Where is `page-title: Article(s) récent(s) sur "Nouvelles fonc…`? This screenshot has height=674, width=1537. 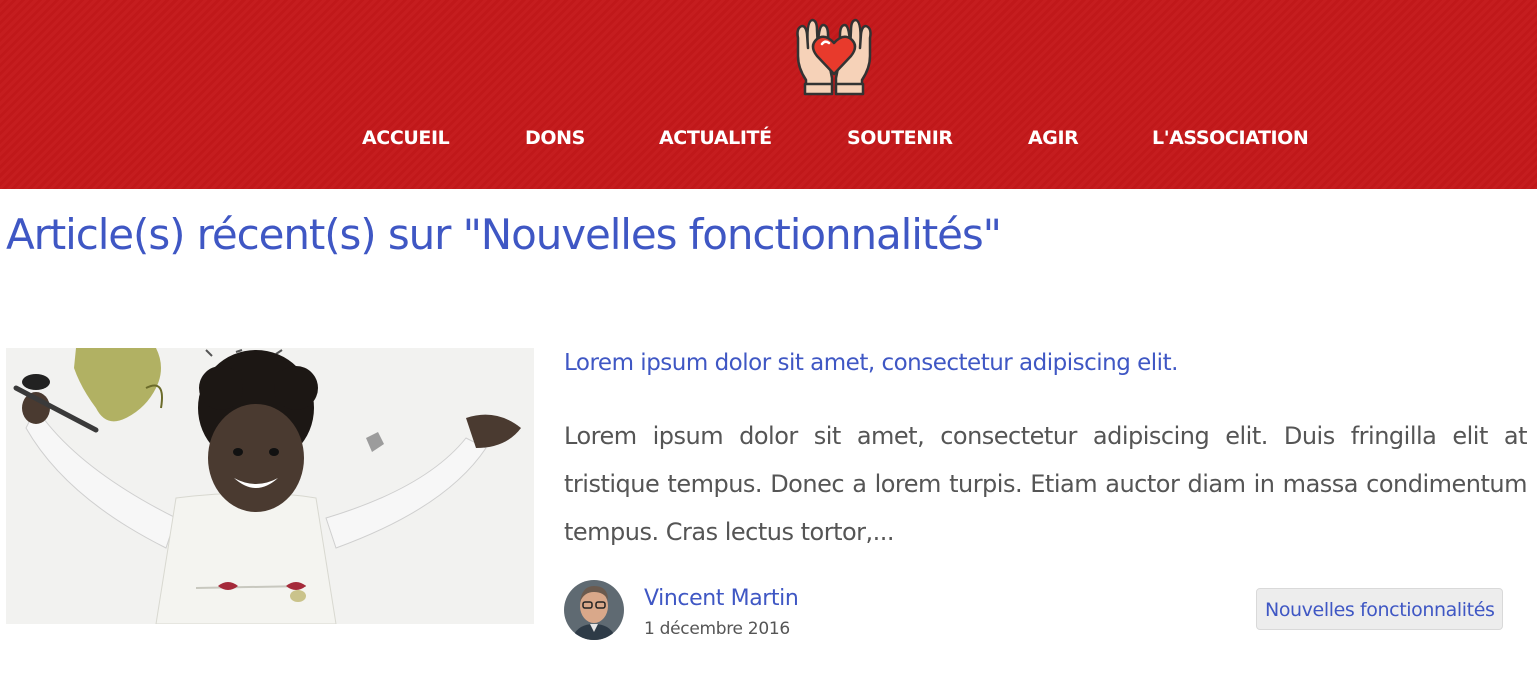 page-title: Article(s) récent(s) sur "Nouvelles fonc… is located at coordinates (504, 234).